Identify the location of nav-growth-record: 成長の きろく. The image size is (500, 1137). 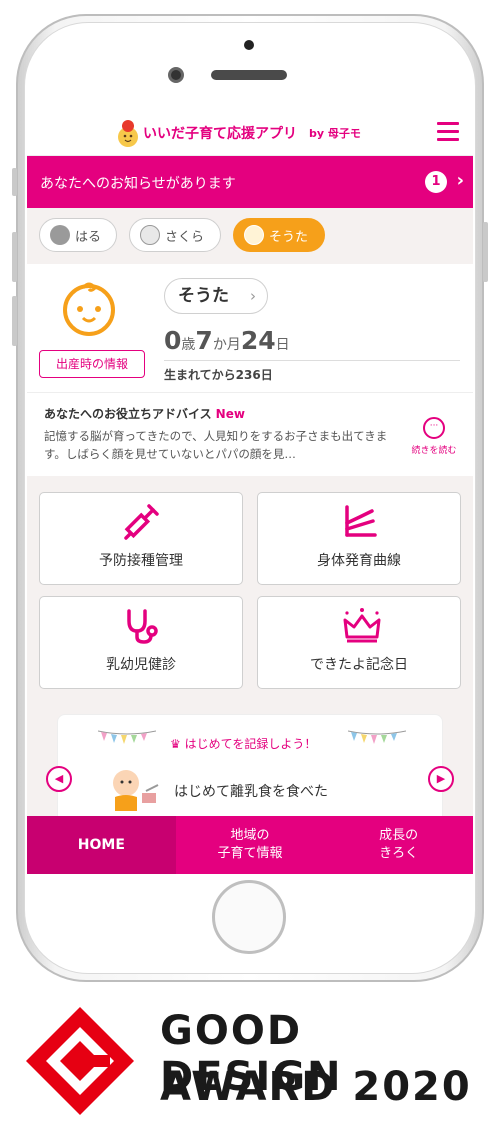
(398, 845).